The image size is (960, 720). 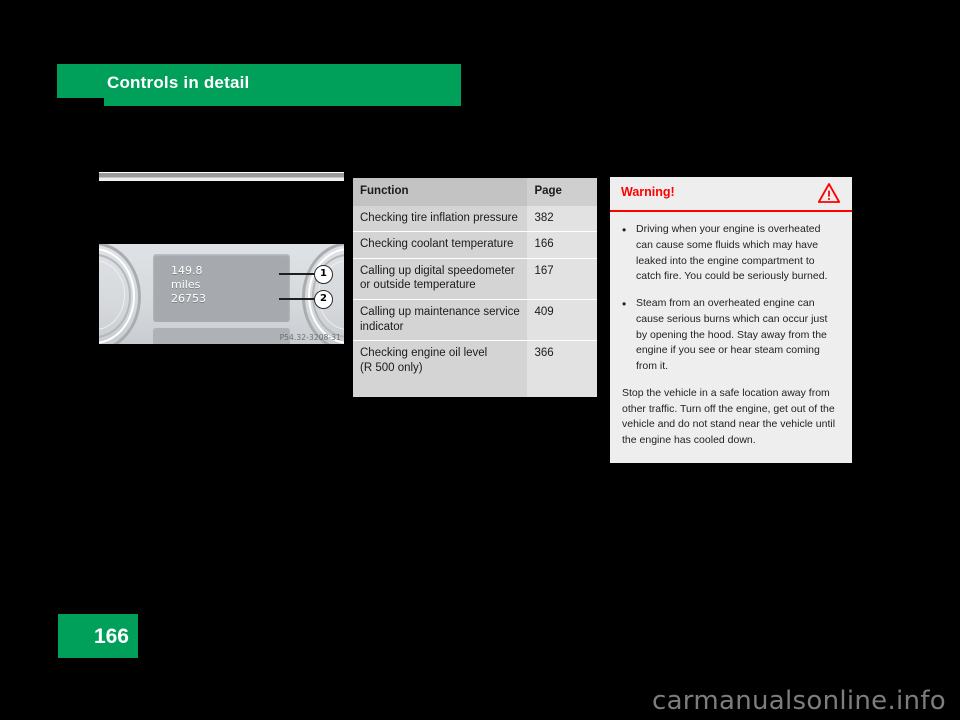 I want to click on cell-page: 166, so click(x=562, y=245).